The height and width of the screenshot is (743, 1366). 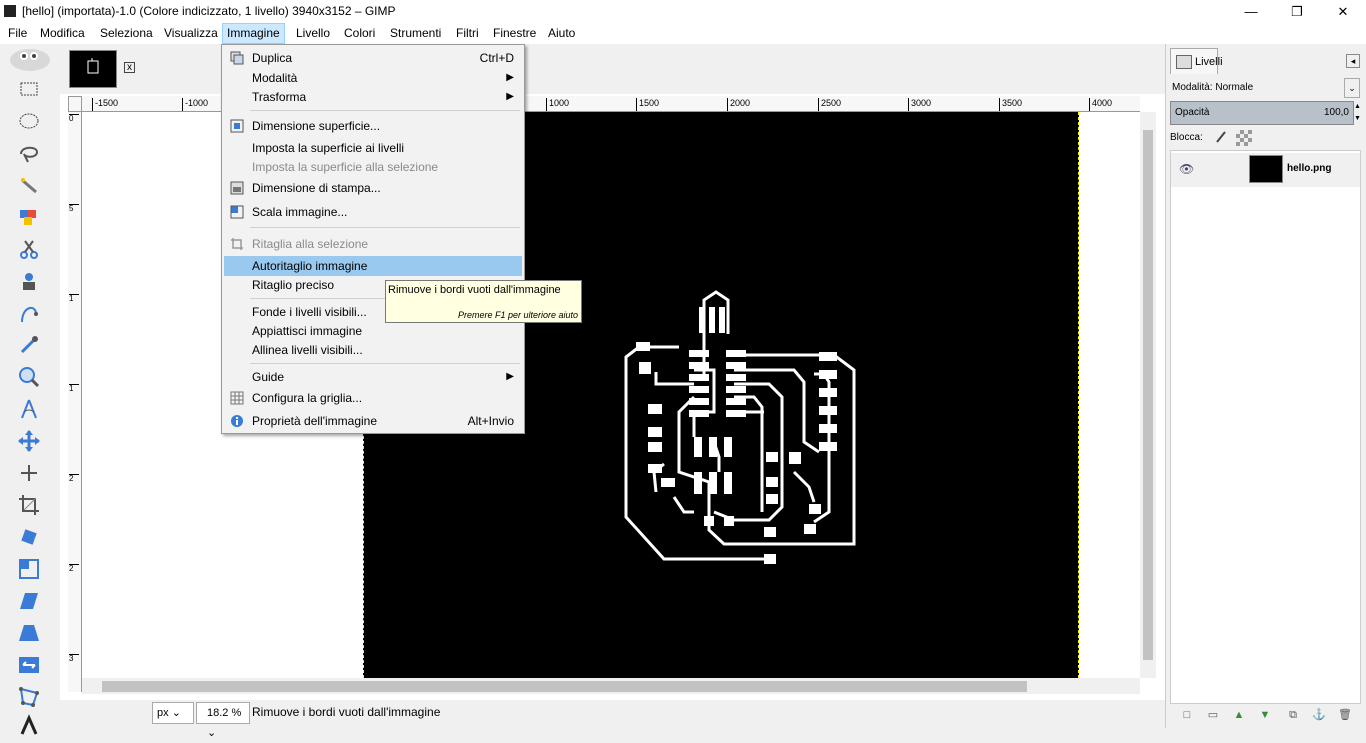 I want to click on scale-tool-icon, so click(x=29, y=569).